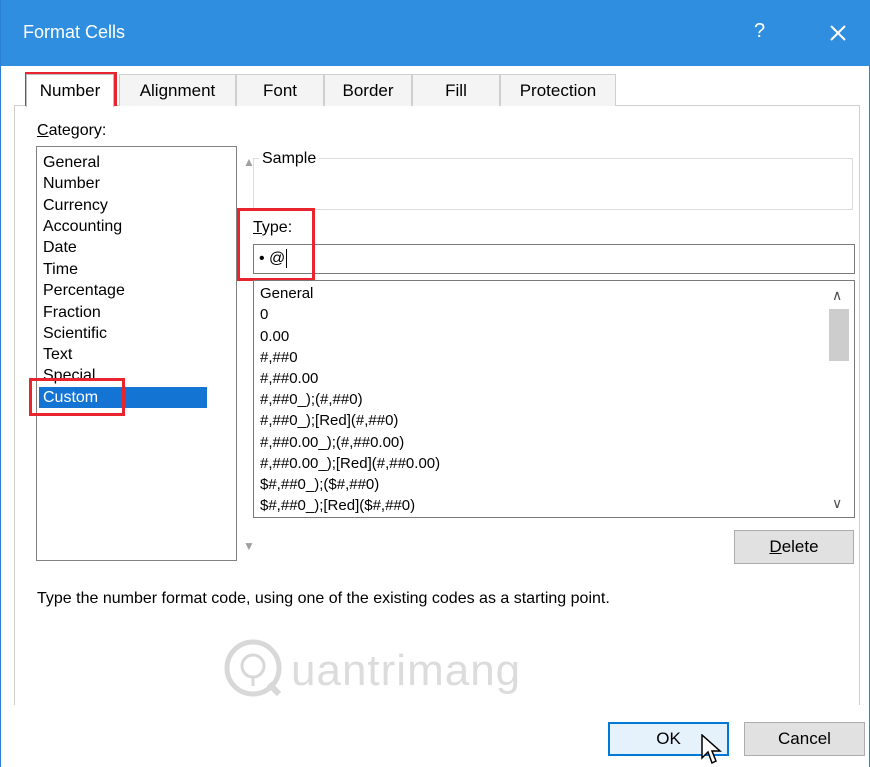 This screenshot has height=767, width=870. What do you see at coordinates (286, 293) in the screenshot?
I see `format-item: General` at bounding box center [286, 293].